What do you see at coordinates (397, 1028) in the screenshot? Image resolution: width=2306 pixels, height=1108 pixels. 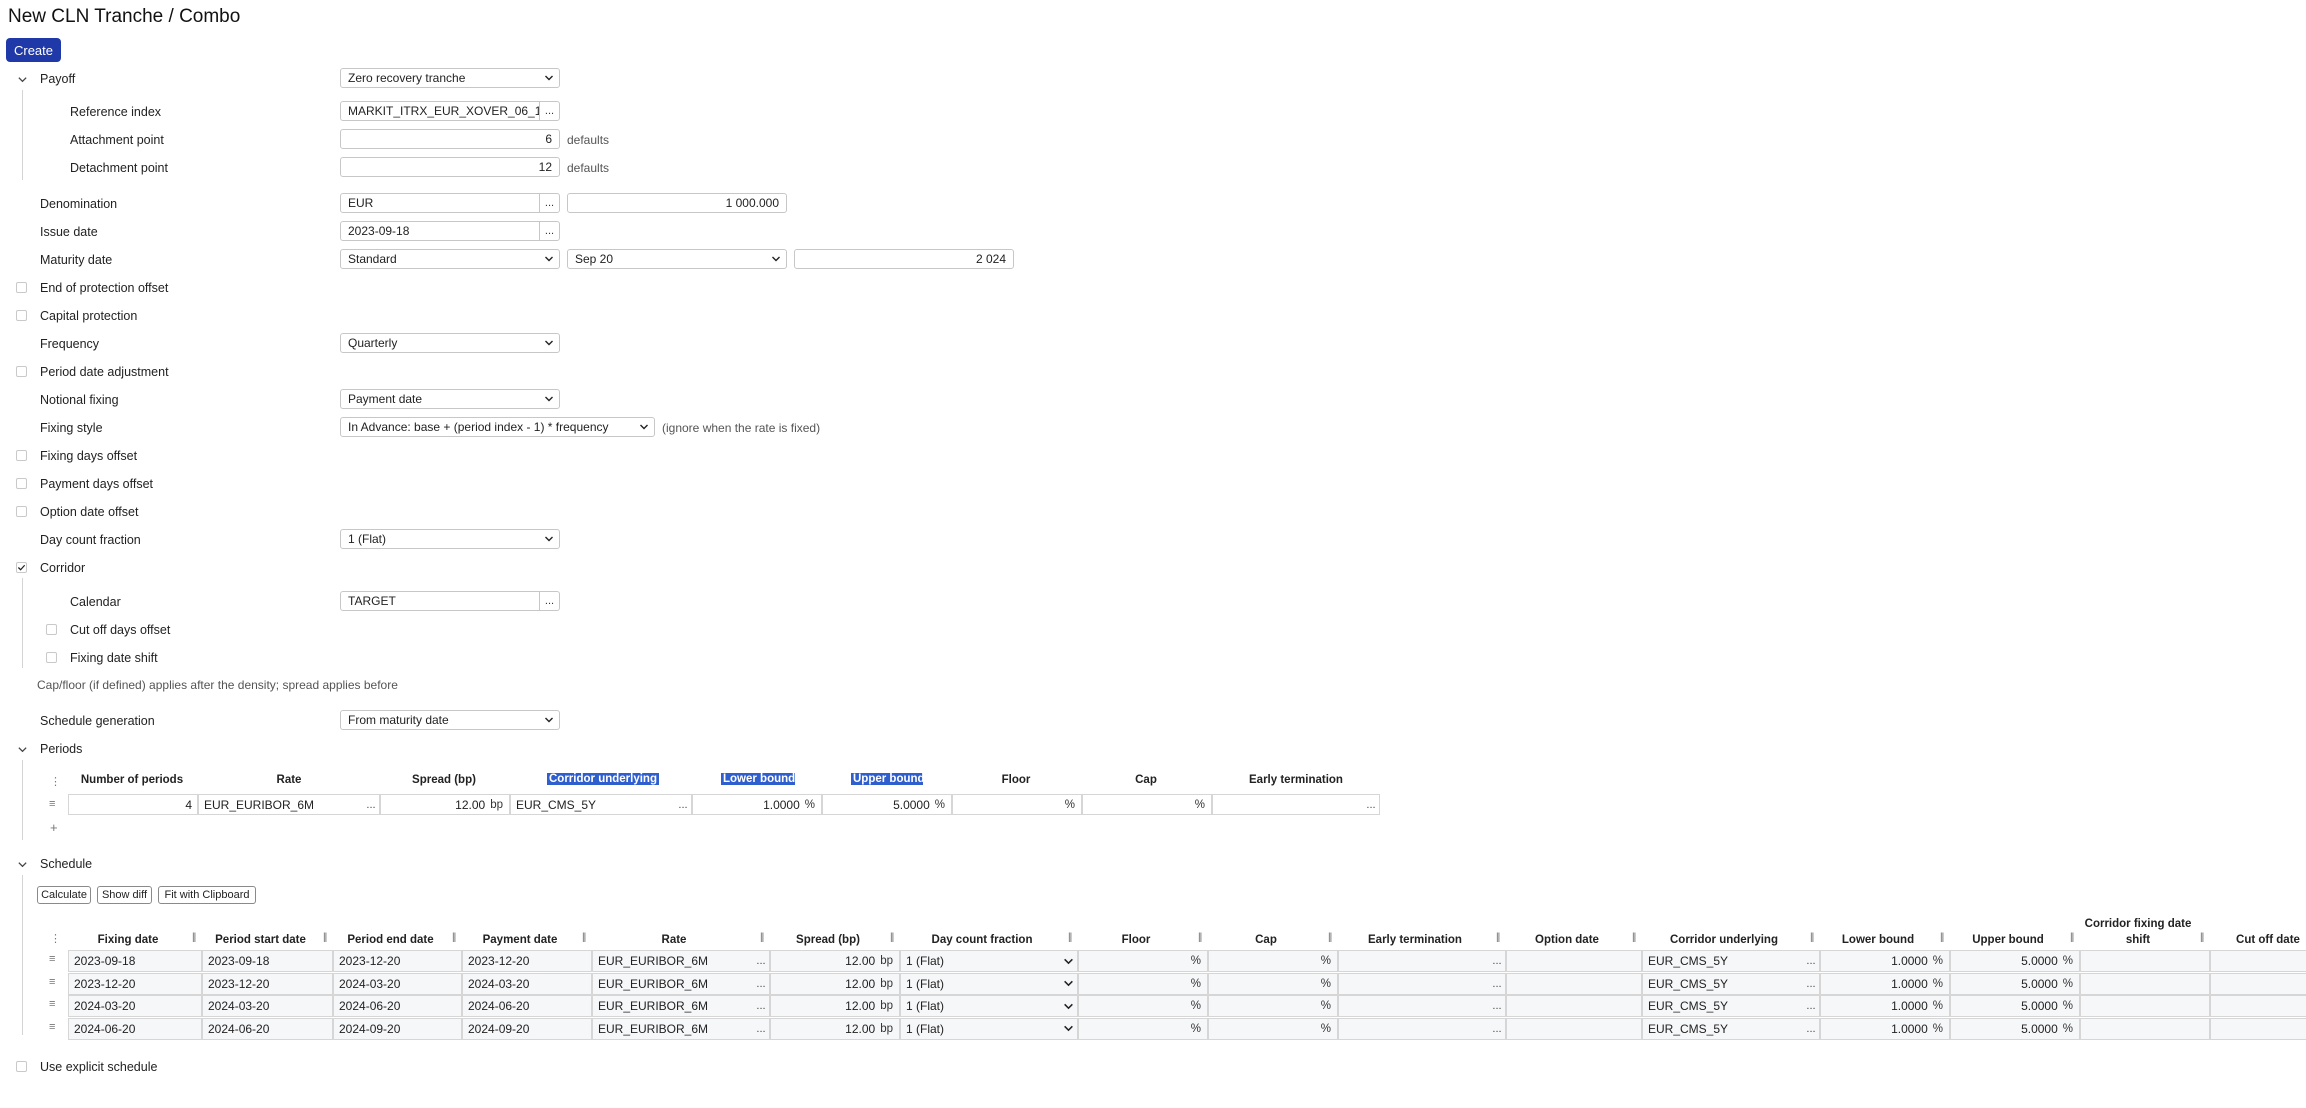 I see `schedule-cell-end: 2024-09-20` at bounding box center [397, 1028].